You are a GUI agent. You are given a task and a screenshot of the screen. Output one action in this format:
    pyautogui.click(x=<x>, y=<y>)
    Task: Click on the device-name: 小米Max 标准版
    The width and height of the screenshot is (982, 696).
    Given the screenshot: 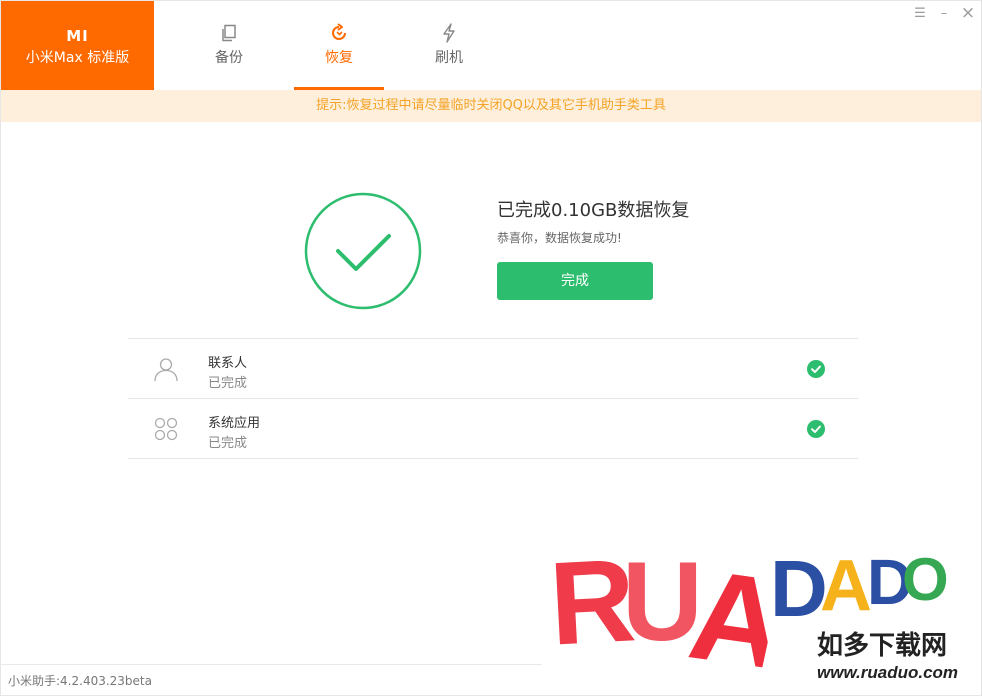 What is the action you would take?
    pyautogui.click(x=77, y=58)
    